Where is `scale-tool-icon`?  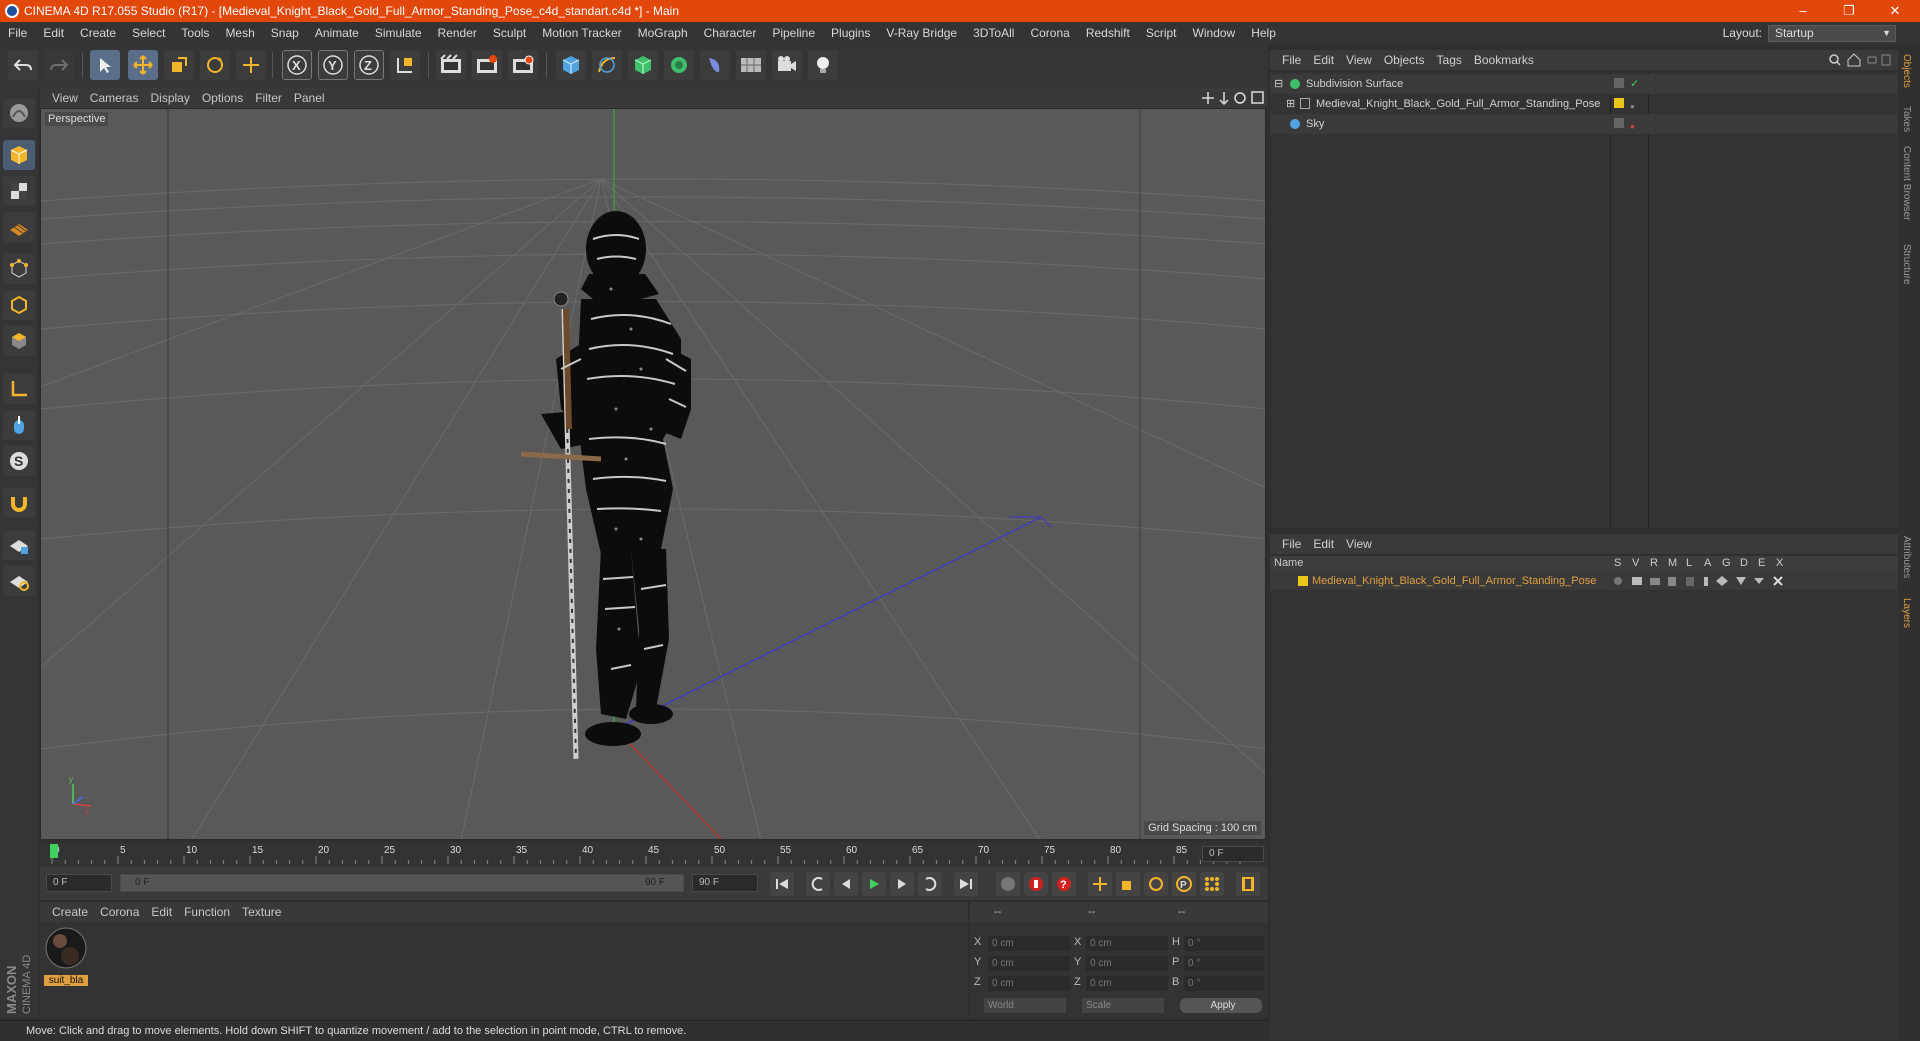 scale-tool-icon is located at coordinates (179, 65).